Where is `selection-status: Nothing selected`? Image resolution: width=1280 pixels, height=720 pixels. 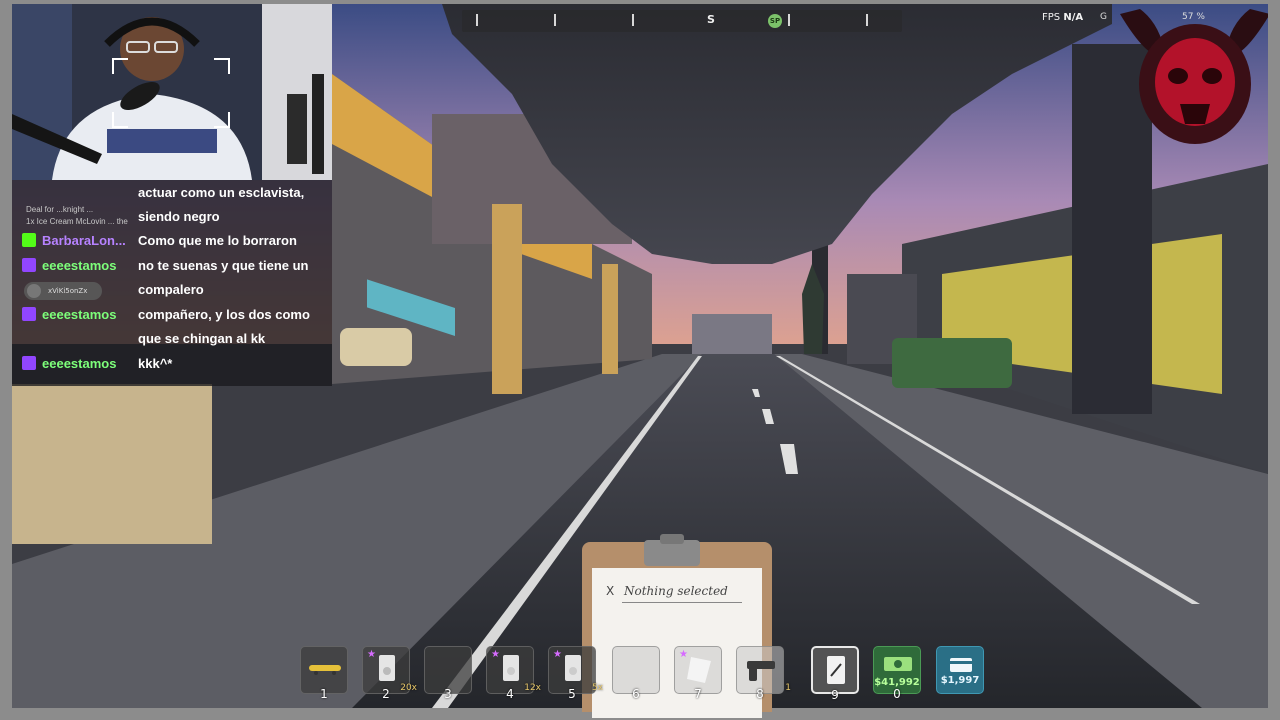
selection-status: Nothing selected is located at coordinates (676, 591).